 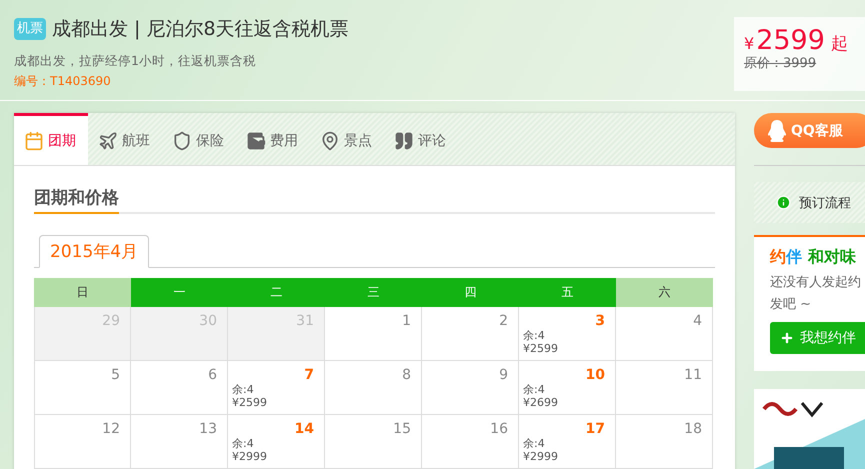 What do you see at coordinates (791, 305) in the screenshot?
I see `companion-text: 发吧 ~` at bounding box center [791, 305].